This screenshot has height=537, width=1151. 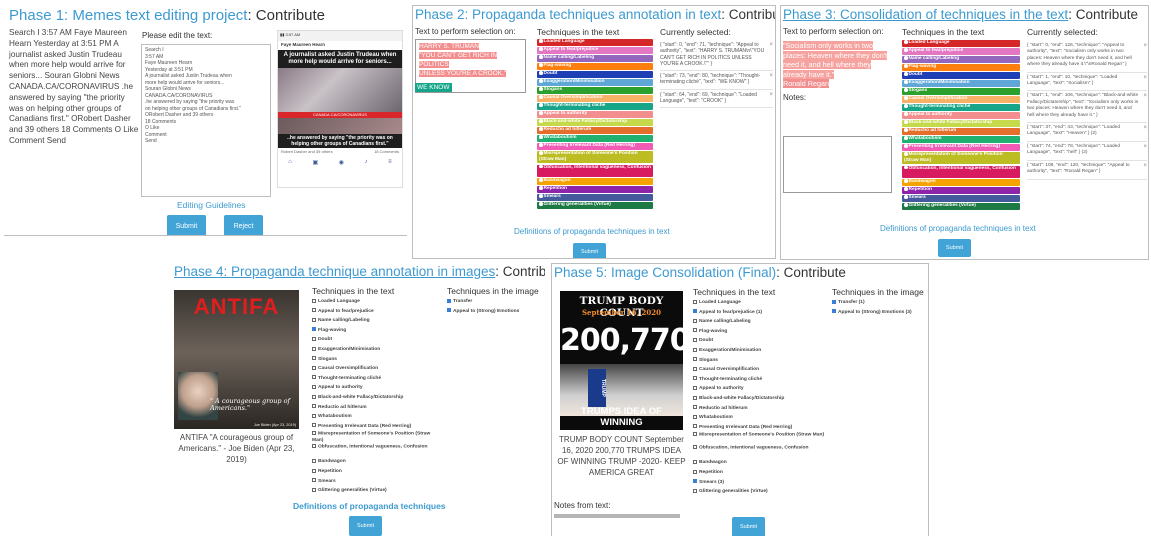 I want to click on phase3-notes-textarea, so click(x=837, y=164).